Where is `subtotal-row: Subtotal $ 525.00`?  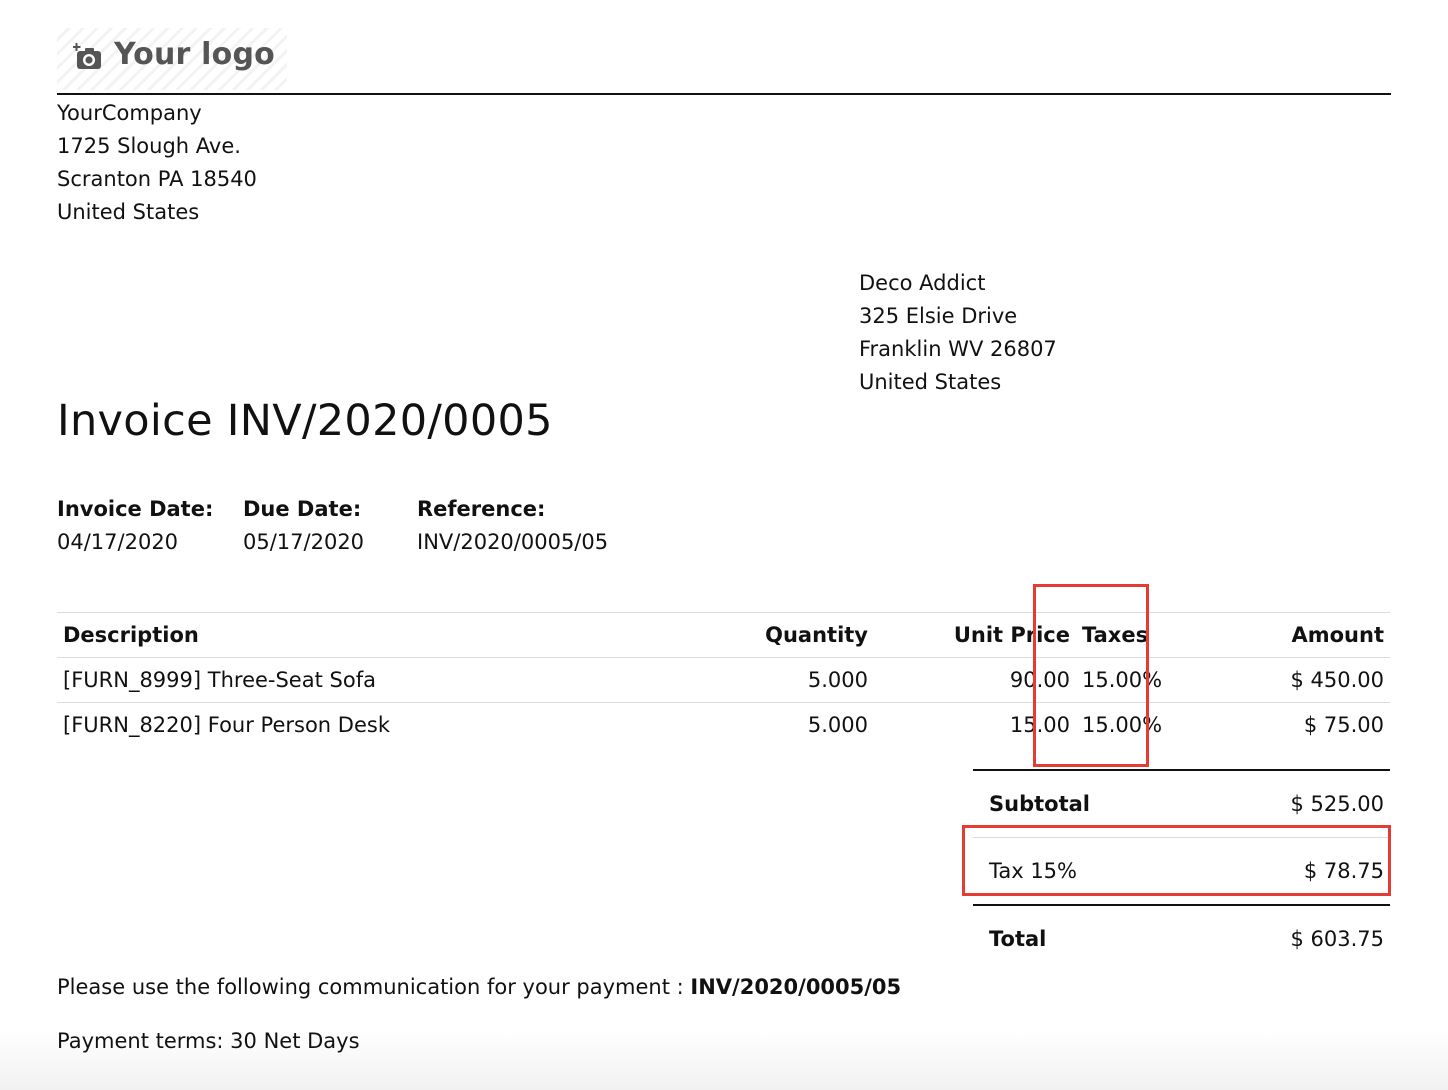 subtotal-row: Subtotal $ 525.00 is located at coordinates (1181, 803).